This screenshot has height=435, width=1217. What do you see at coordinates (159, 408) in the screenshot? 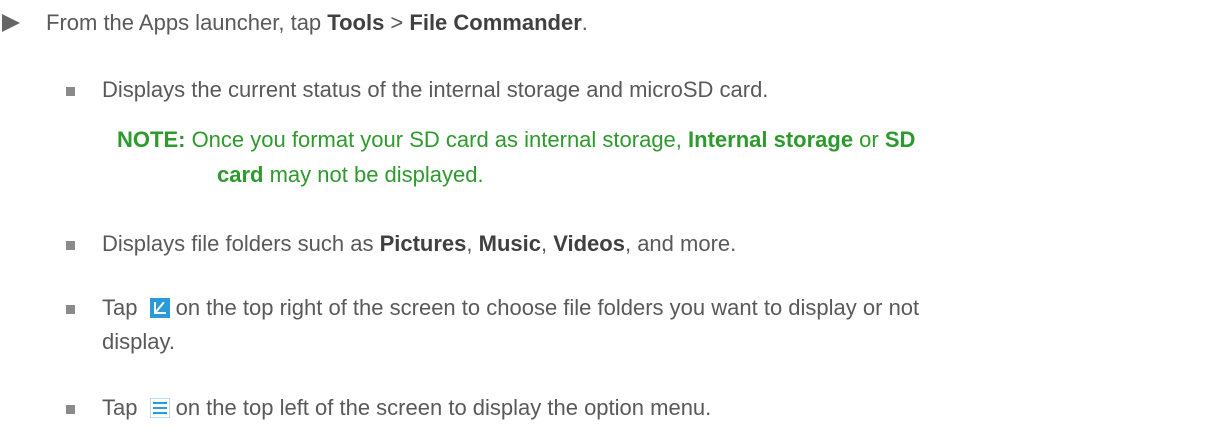
I see `hamburger-menu-icon` at bounding box center [159, 408].